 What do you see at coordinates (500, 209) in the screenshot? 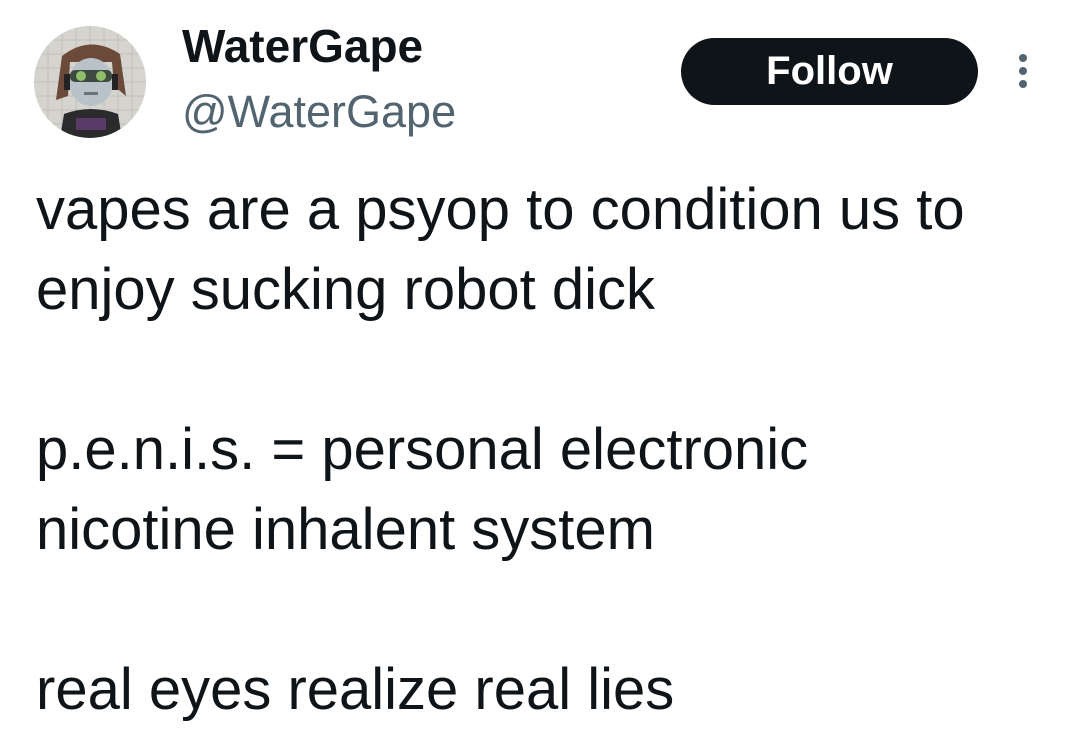
I see `tweet-line: vapes are a psyop to condition us to` at bounding box center [500, 209].